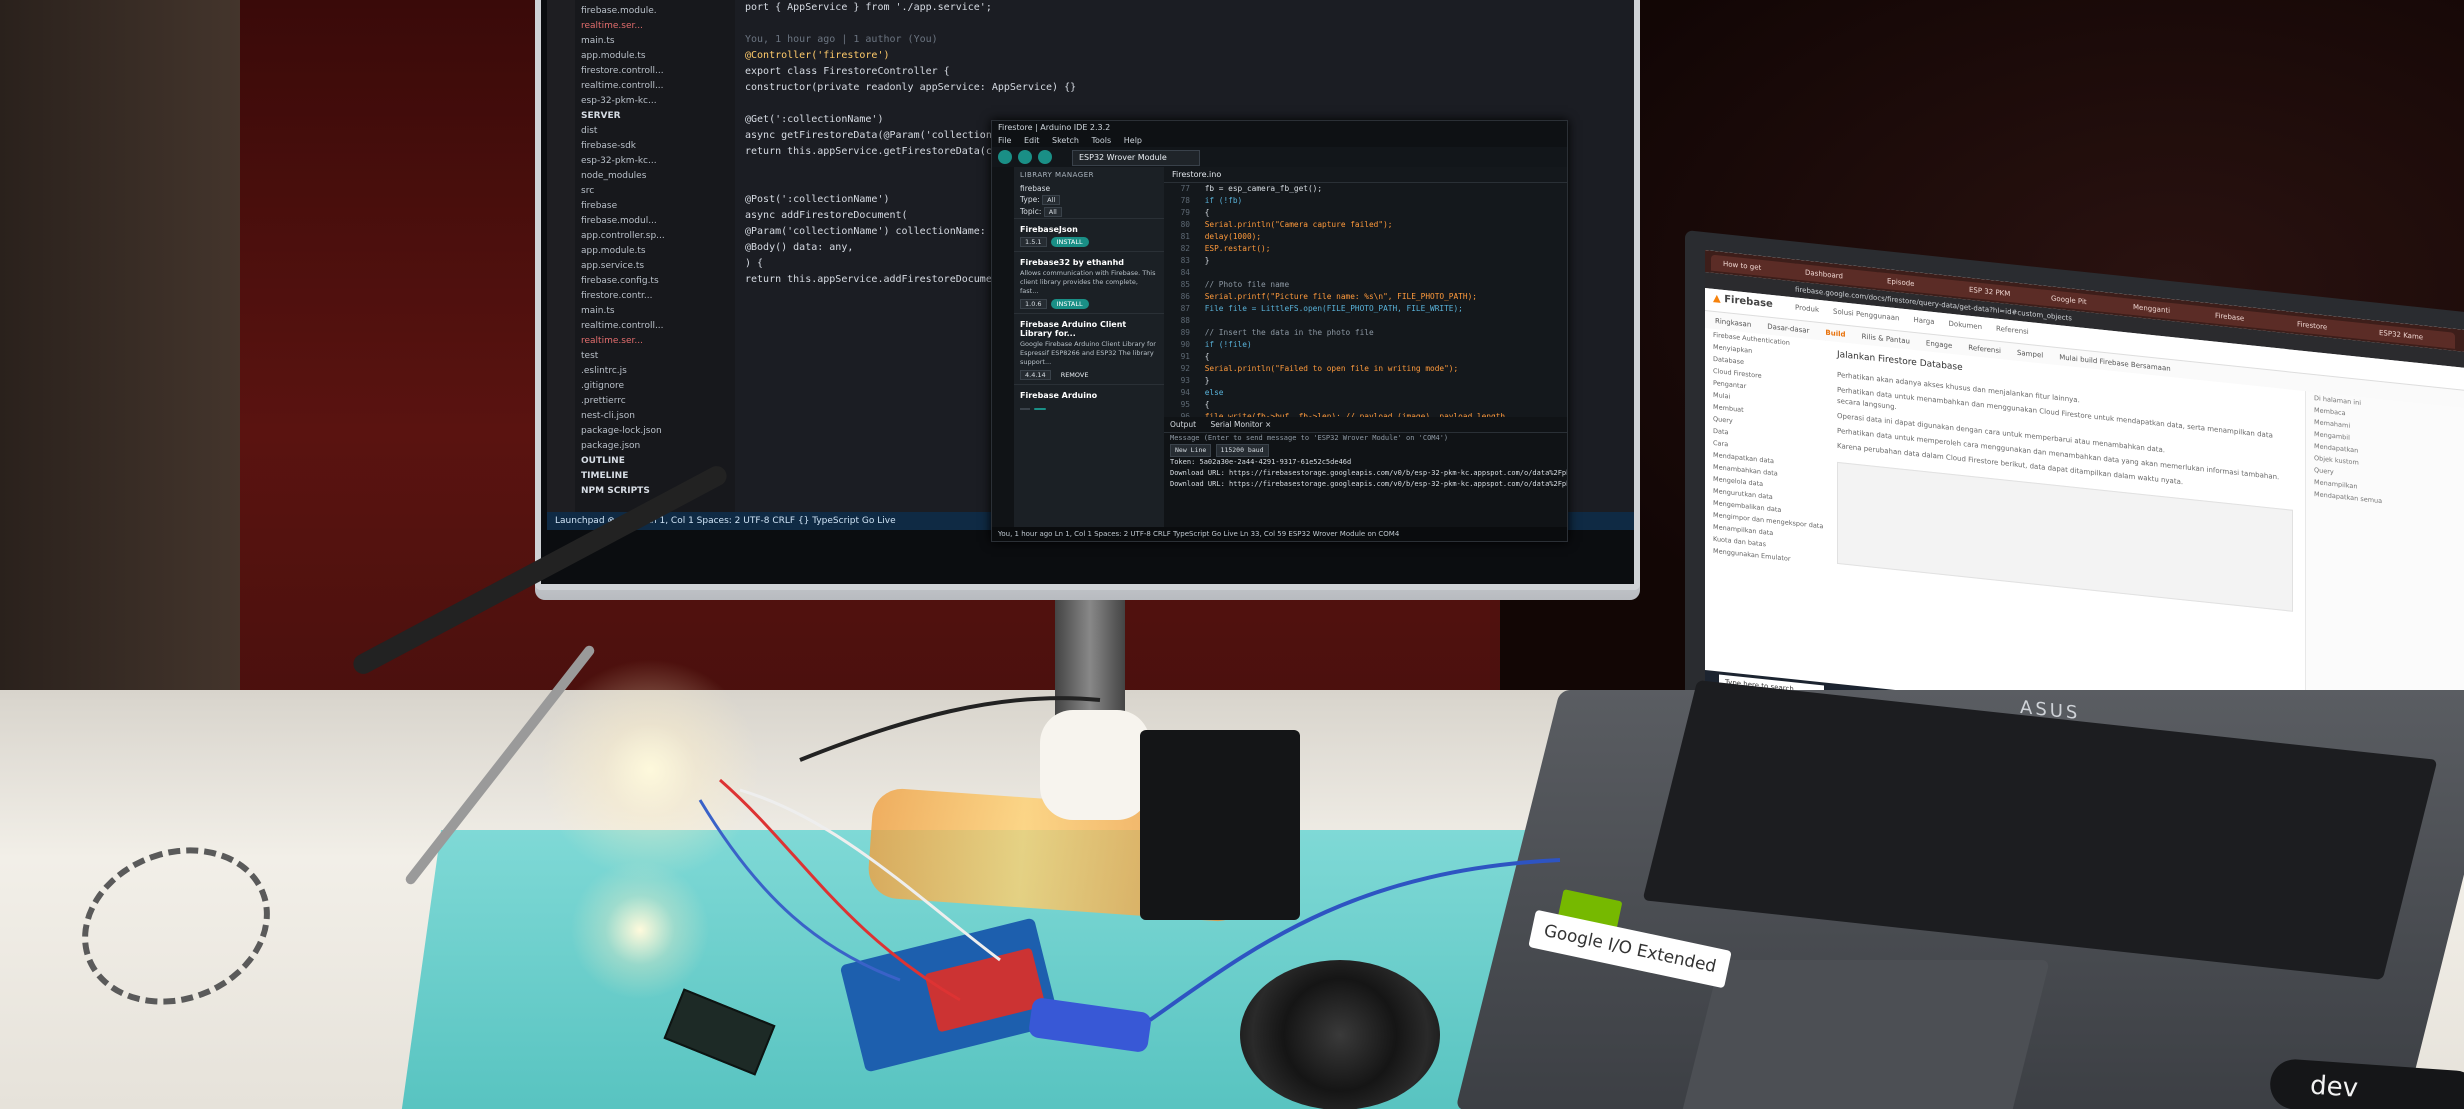 The width and height of the screenshot is (2464, 1109). Describe the element at coordinates (1129, 859) in the screenshot. I see `wires` at that location.